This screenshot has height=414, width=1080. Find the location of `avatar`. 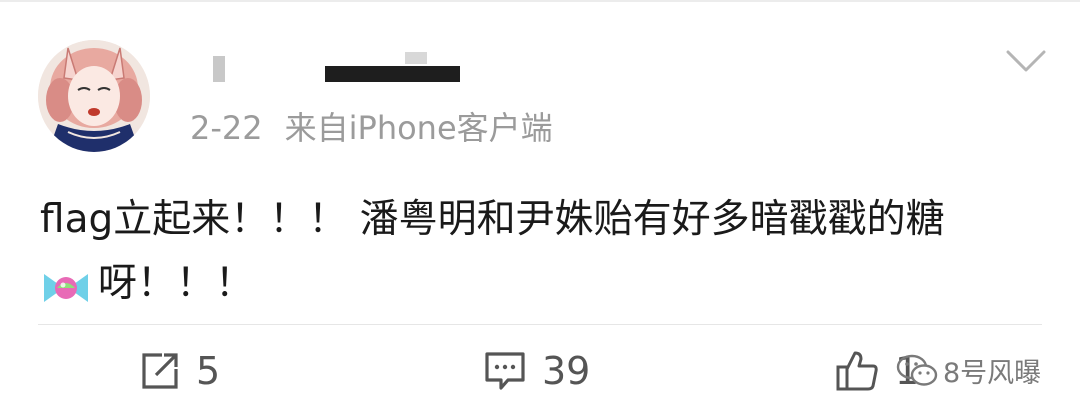

avatar is located at coordinates (94, 96).